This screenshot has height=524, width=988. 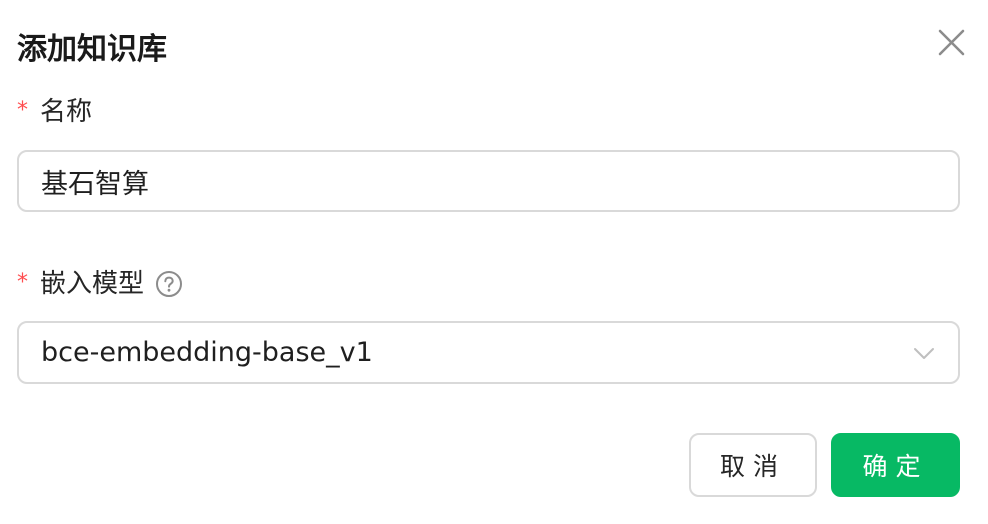 I want to click on embedding-model-label-row: * 嵌入模型, so click(x=100, y=284).